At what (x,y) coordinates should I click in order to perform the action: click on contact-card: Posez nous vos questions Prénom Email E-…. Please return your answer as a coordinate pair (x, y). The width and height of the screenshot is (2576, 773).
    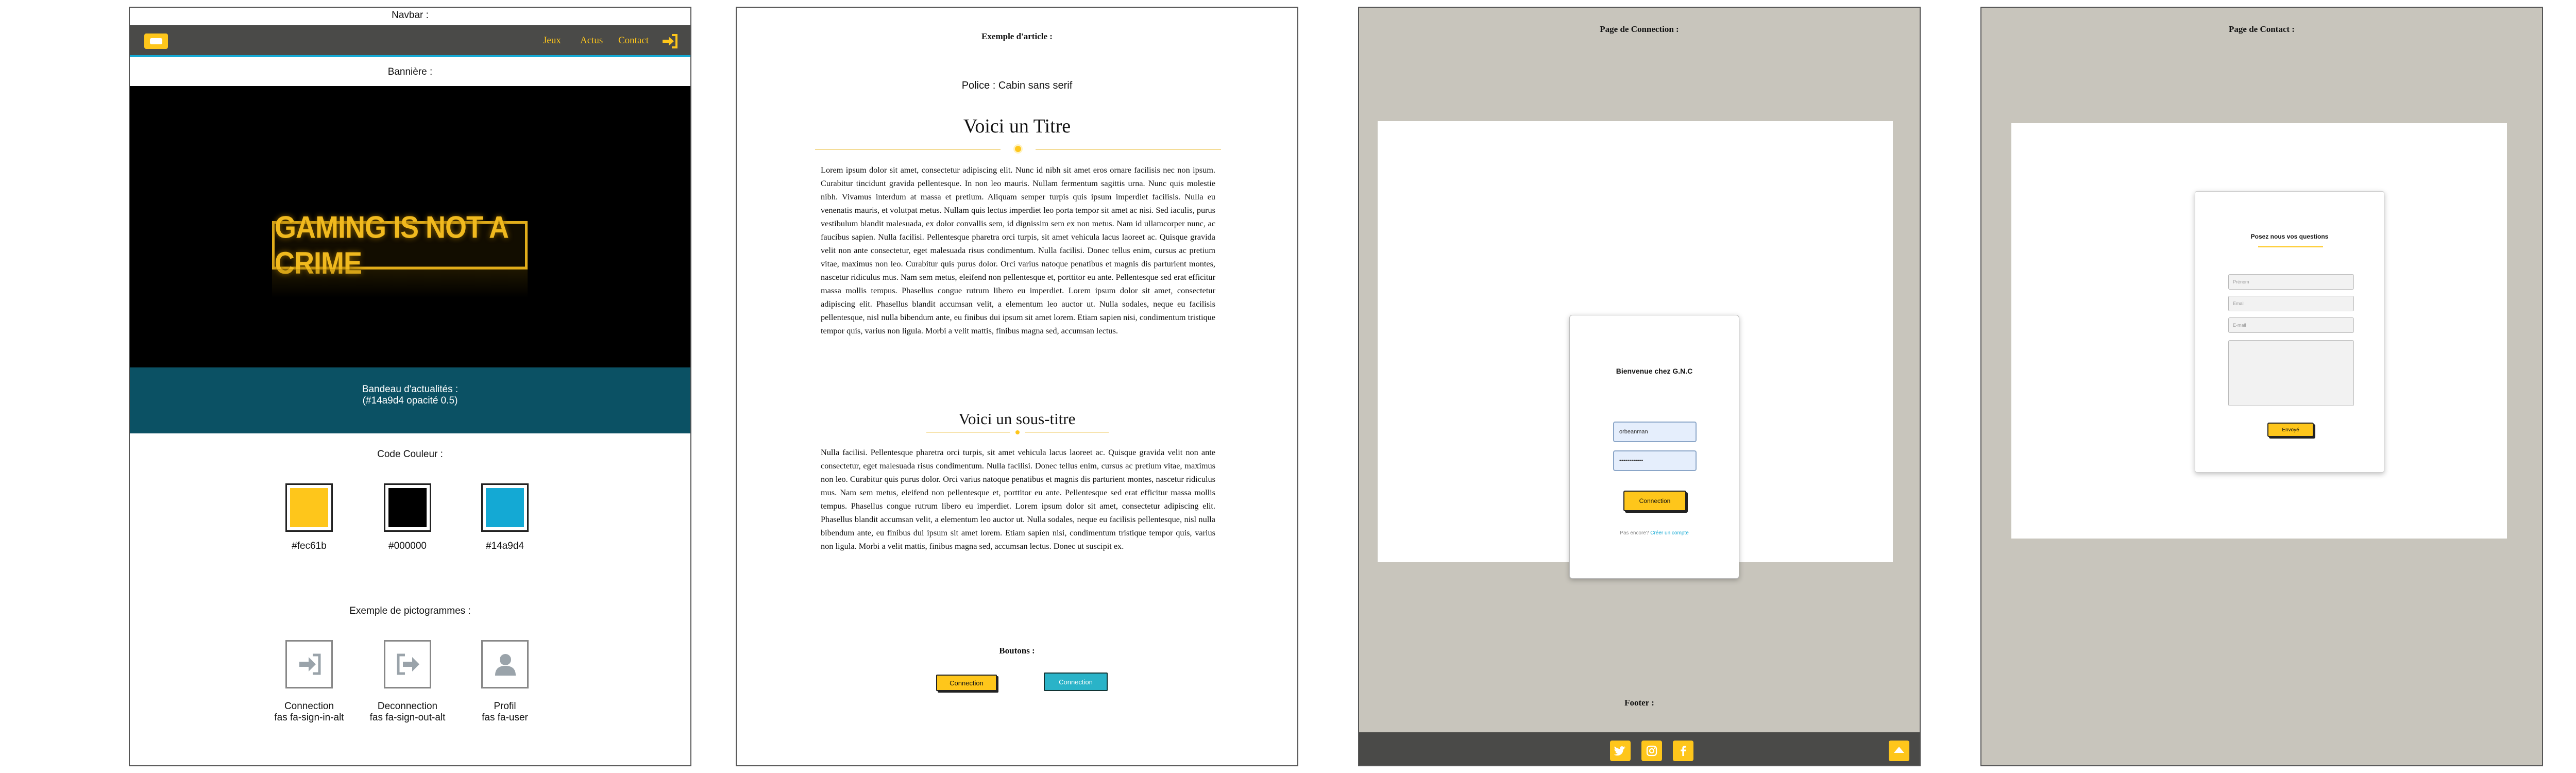
    Looking at the image, I should click on (2289, 332).